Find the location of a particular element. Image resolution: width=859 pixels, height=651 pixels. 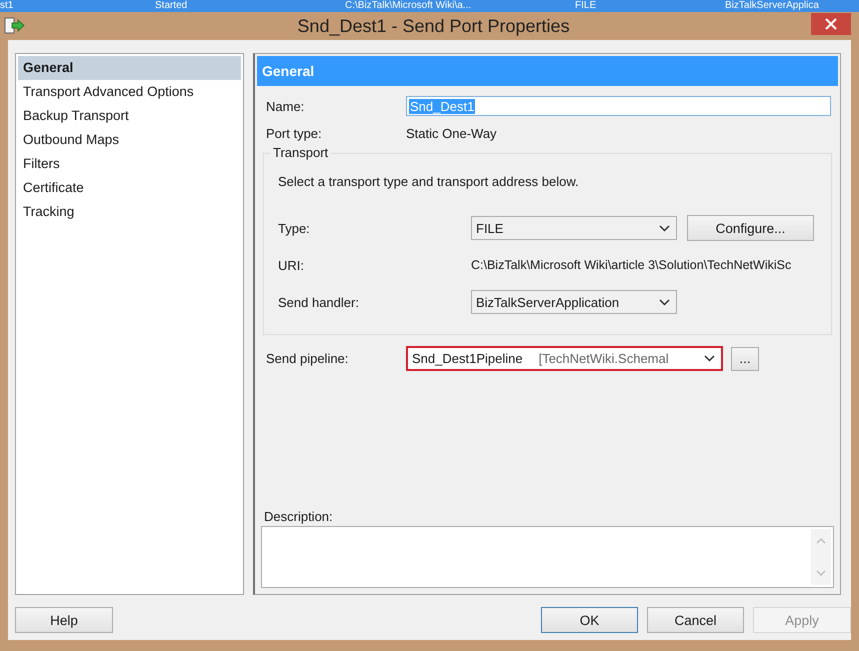

background-row-cell: BizTalkServerApplica is located at coordinates (772, 6).